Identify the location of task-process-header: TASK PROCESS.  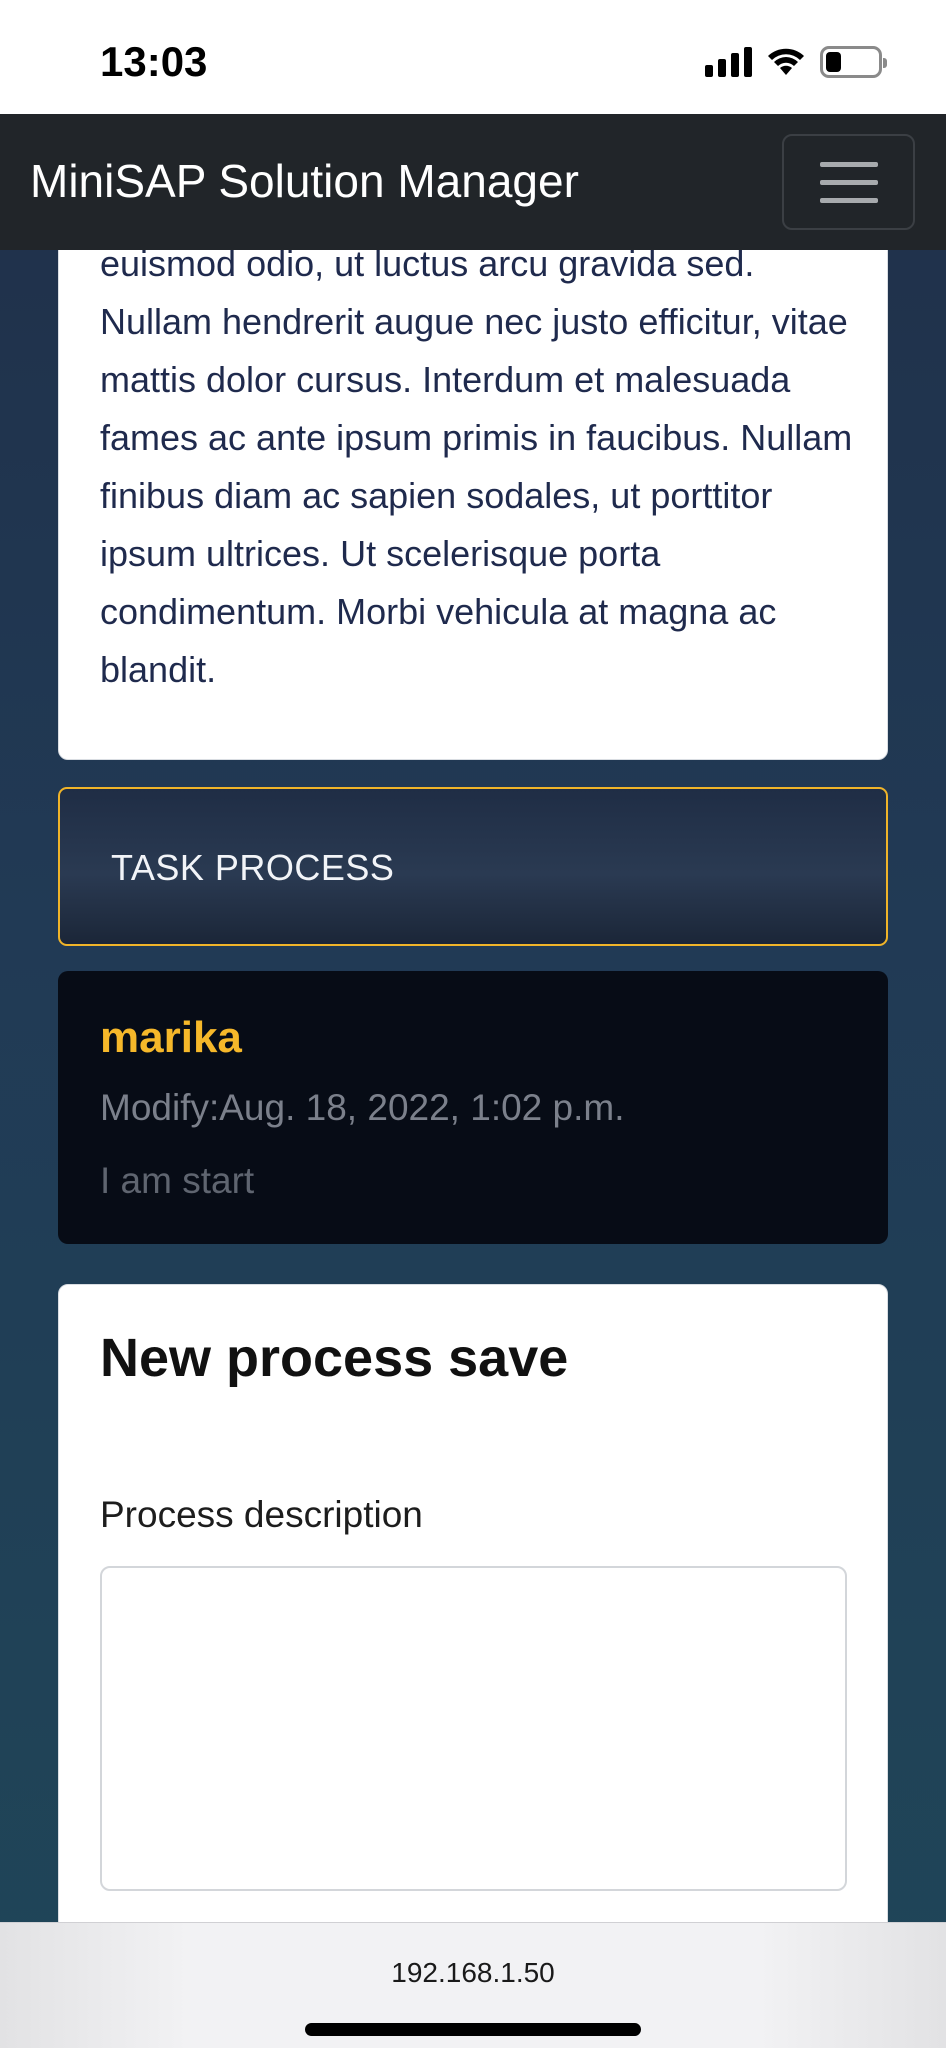
(473, 866).